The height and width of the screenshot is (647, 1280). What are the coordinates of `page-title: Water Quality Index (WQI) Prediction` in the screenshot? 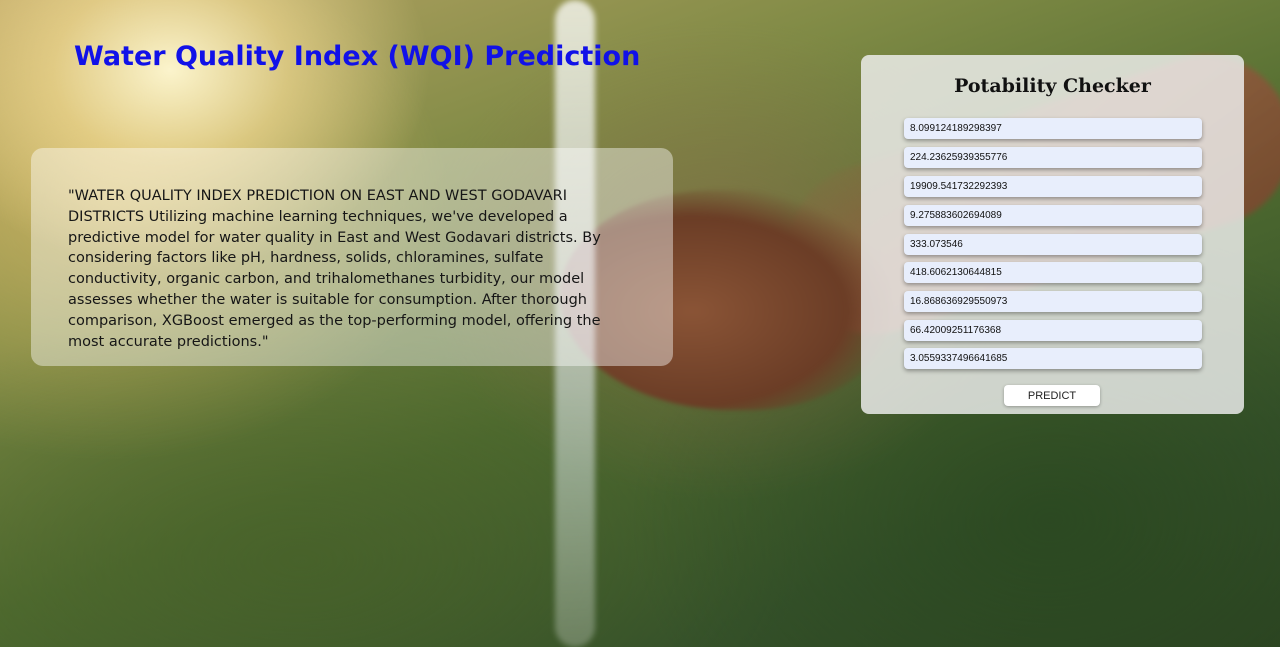 It's located at (357, 56).